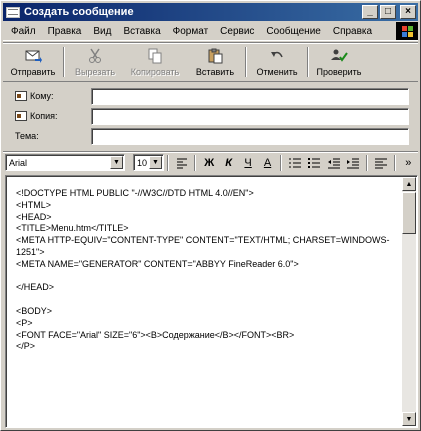 Image resolution: width=421 pixels, height=431 pixels. I want to click on paragraph-style-button, so click(181, 163).